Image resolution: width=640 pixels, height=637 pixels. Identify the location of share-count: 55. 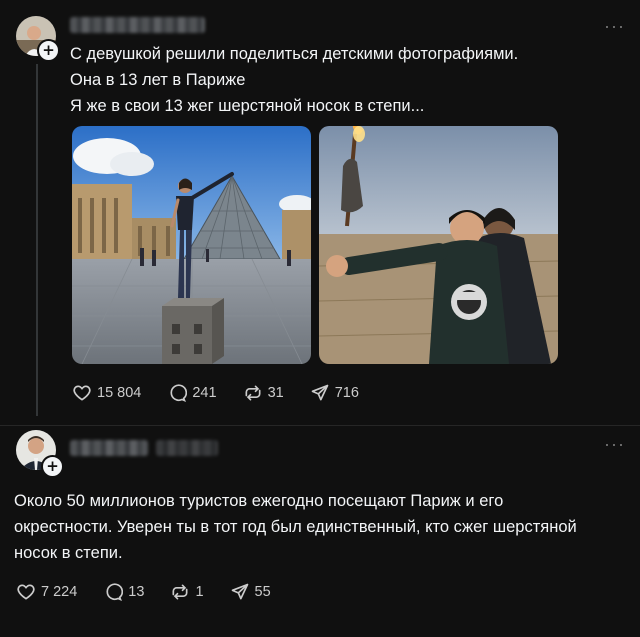
(262, 592).